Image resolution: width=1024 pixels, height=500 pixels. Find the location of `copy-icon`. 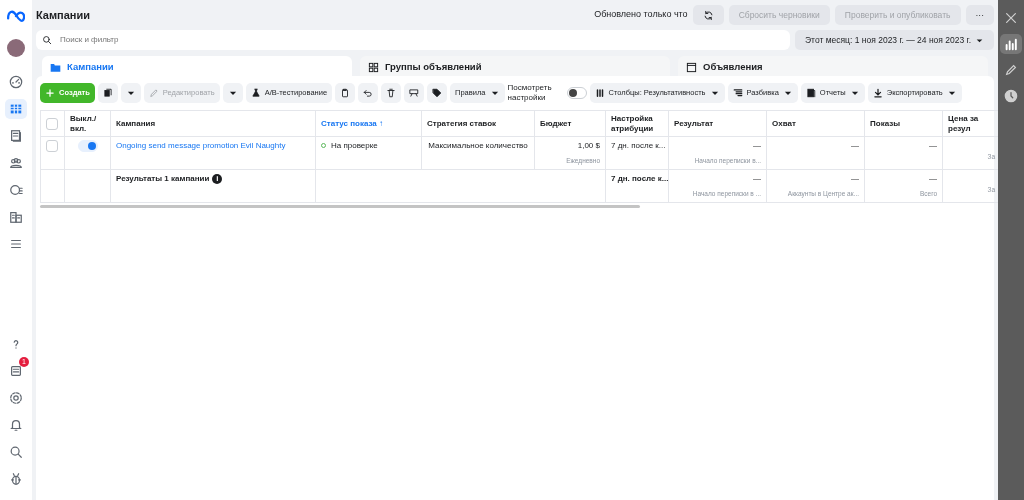

copy-icon is located at coordinates (107, 93).